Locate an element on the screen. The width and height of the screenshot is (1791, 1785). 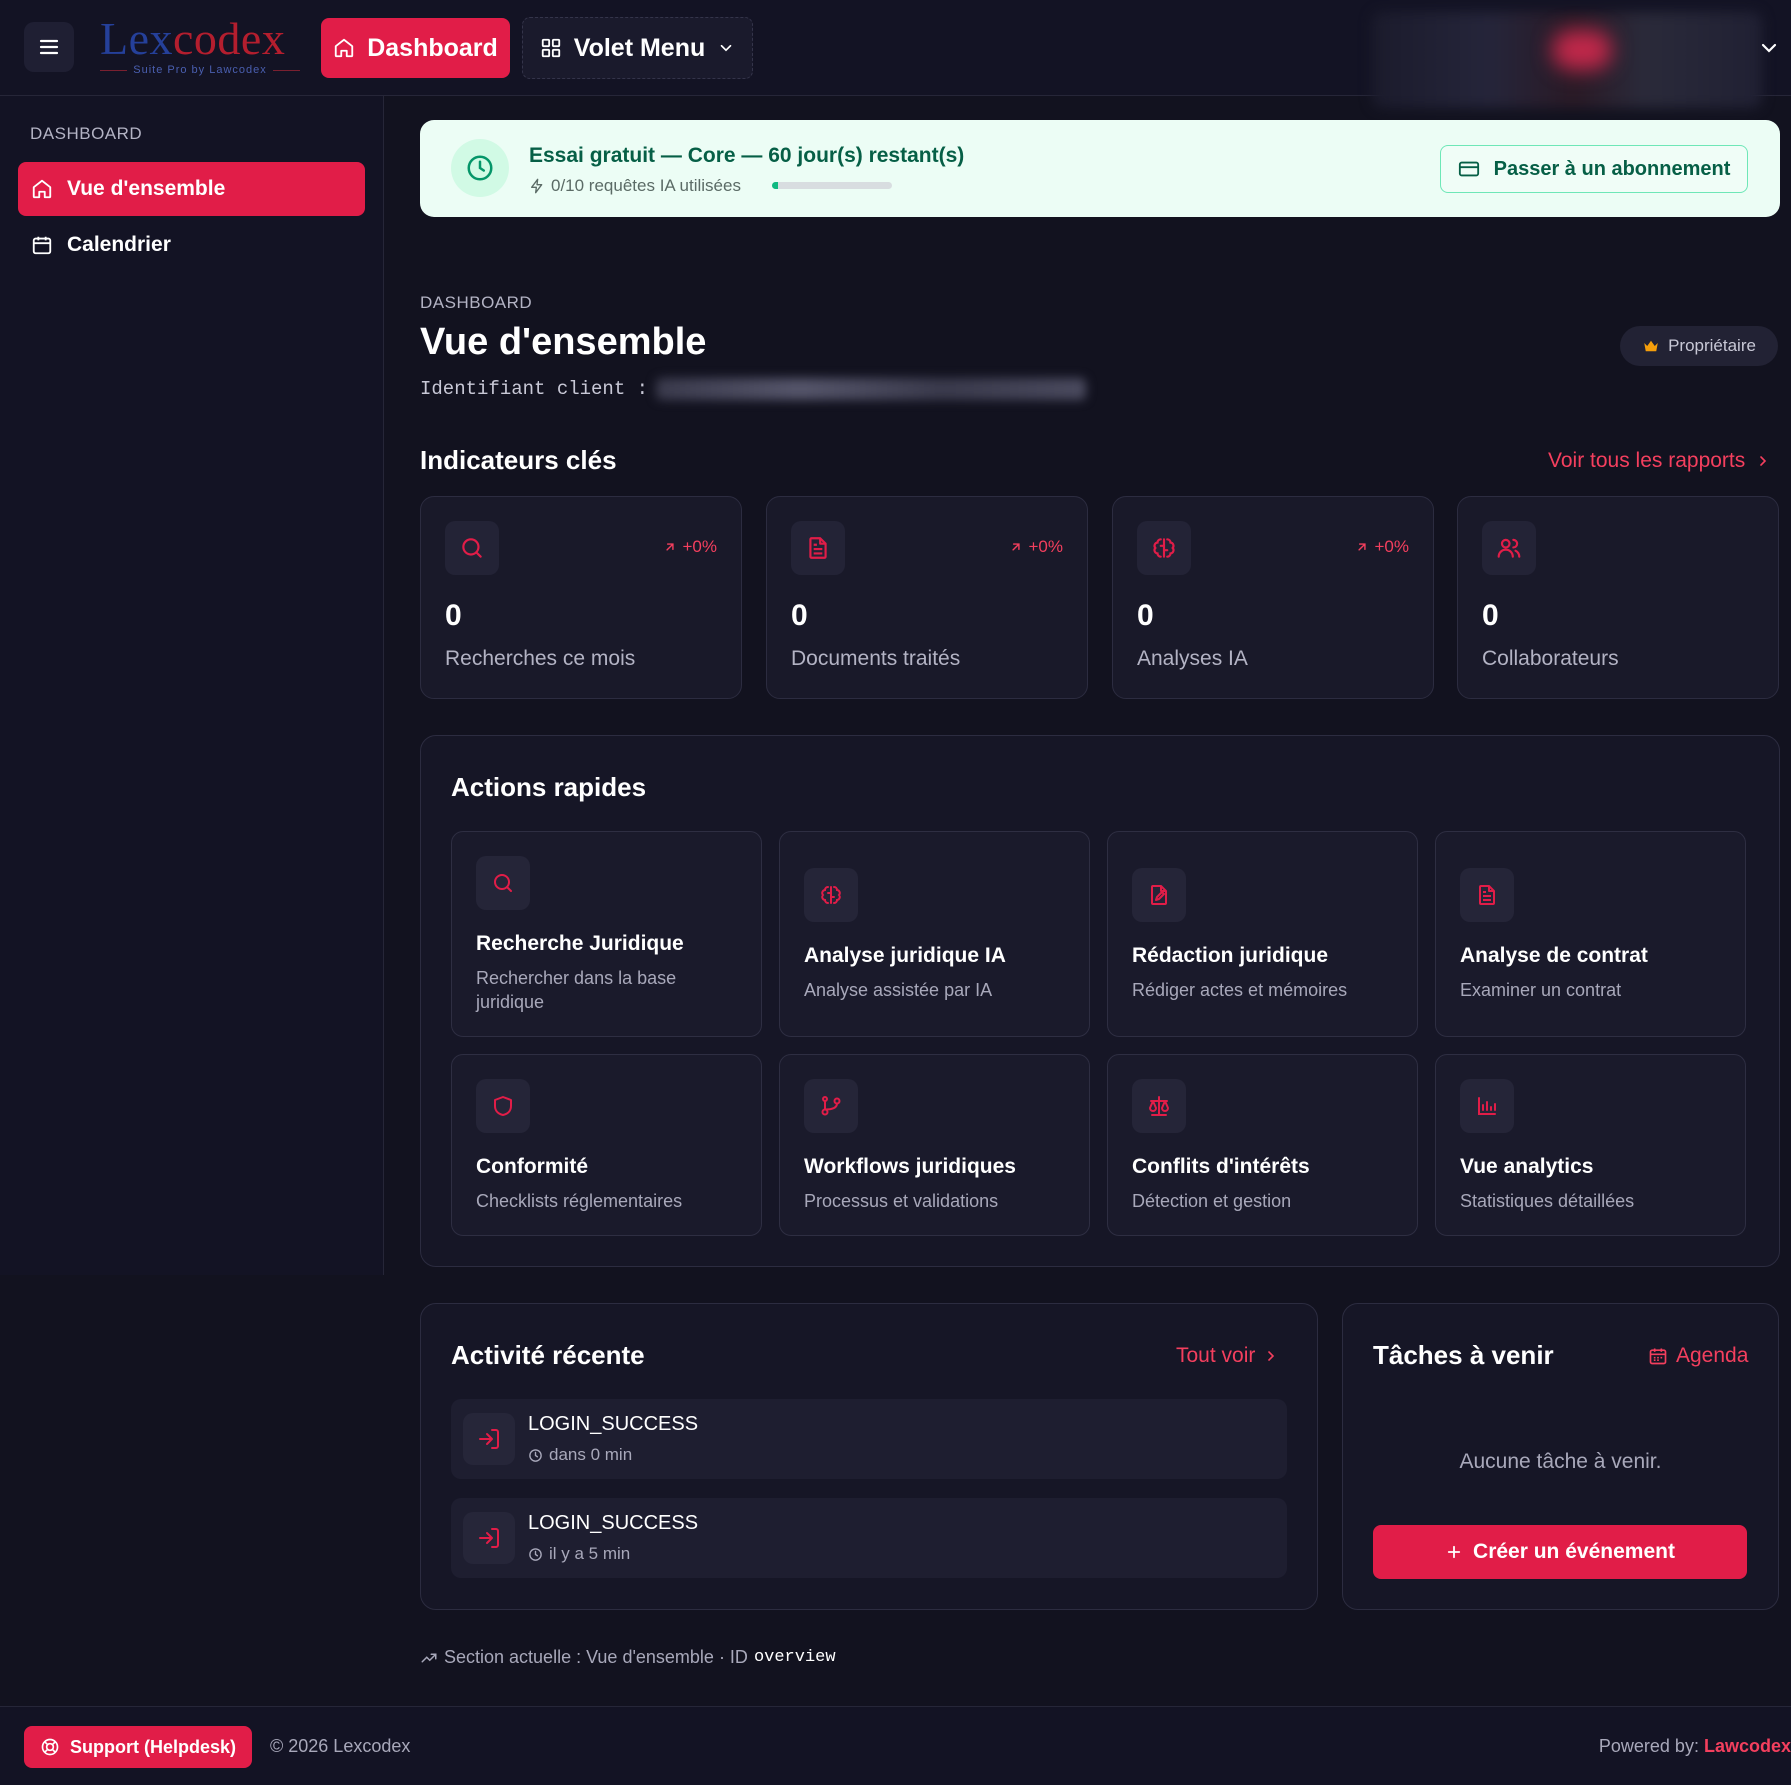
action-analytics: Vue analytics Statistiques détaillées is located at coordinates (1590, 1145).